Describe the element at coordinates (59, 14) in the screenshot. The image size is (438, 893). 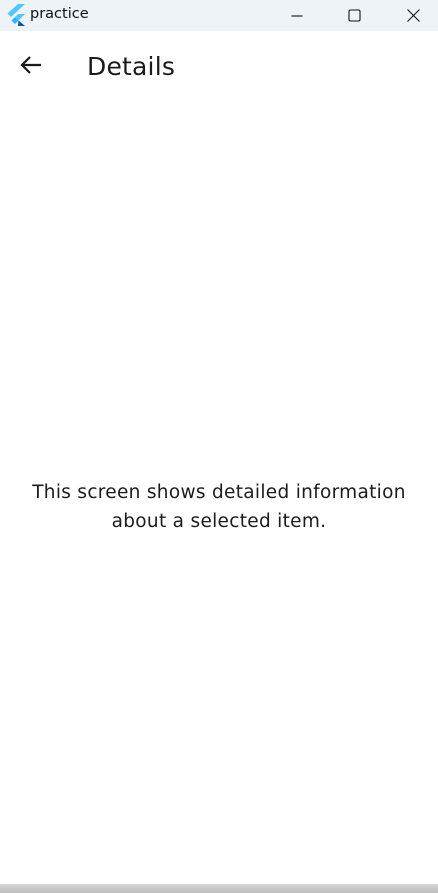
I see `window-title: practice` at that location.